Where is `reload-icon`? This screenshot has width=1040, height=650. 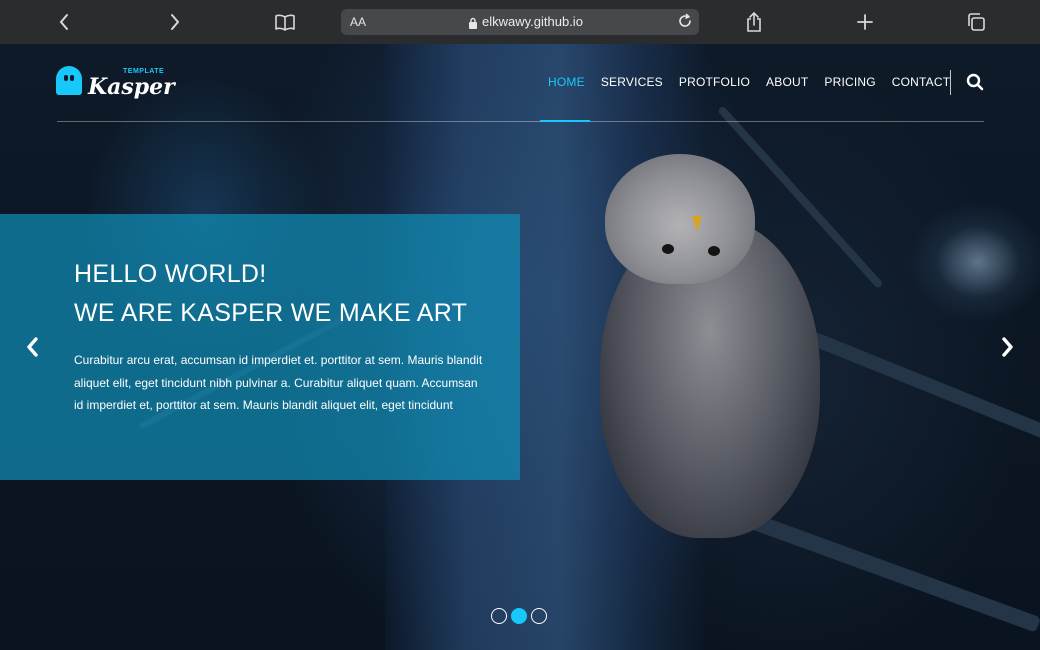
reload-icon is located at coordinates (685, 23).